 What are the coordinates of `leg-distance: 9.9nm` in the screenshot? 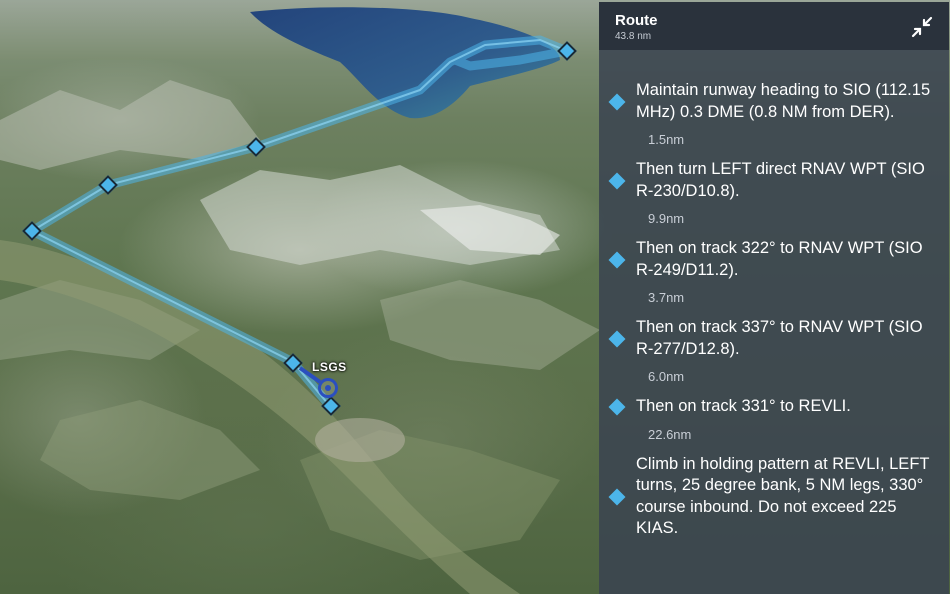 It's located at (666, 218).